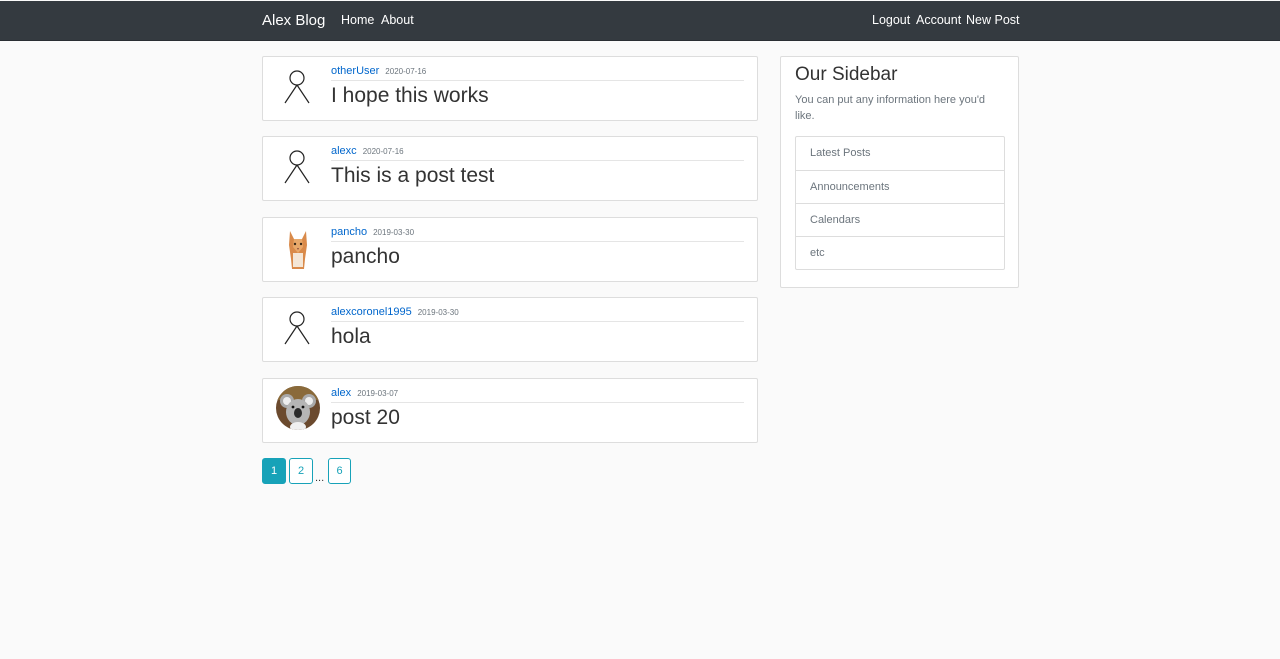  Describe the element at coordinates (341, 393) in the screenshot. I see `post-author-link: alex` at that location.